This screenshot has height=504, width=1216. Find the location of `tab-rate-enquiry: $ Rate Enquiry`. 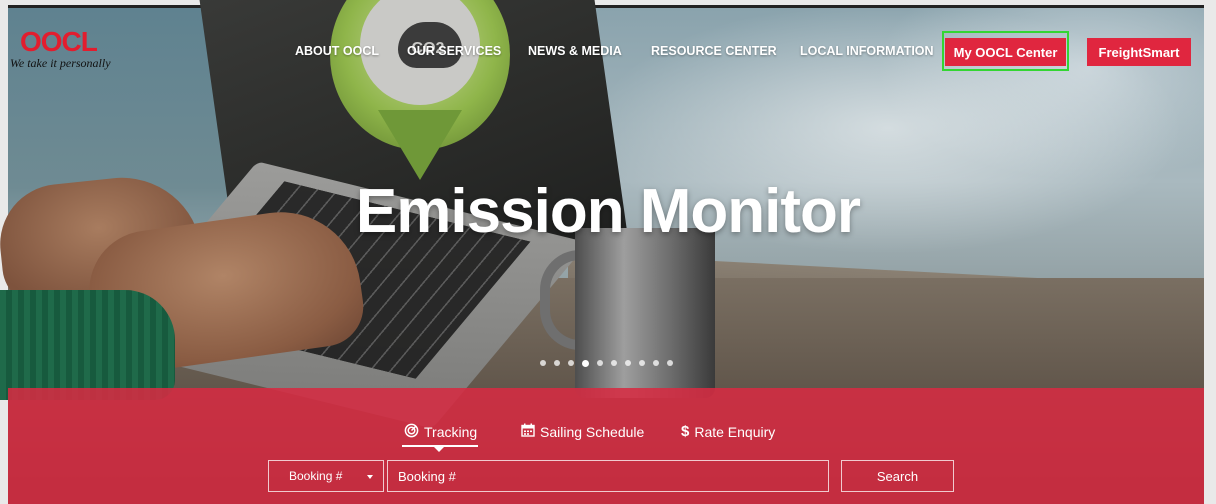

tab-rate-enquiry: $ Rate Enquiry is located at coordinates (728, 431).